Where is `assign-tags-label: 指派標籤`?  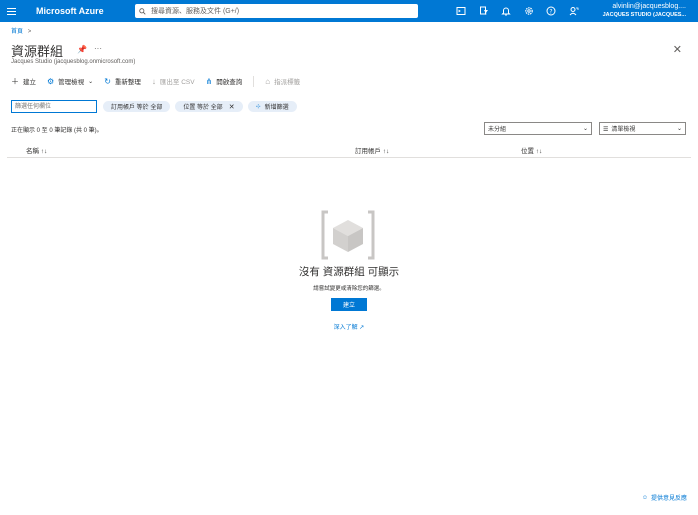
assign-tags-label: 指派標籤 is located at coordinates (287, 82).